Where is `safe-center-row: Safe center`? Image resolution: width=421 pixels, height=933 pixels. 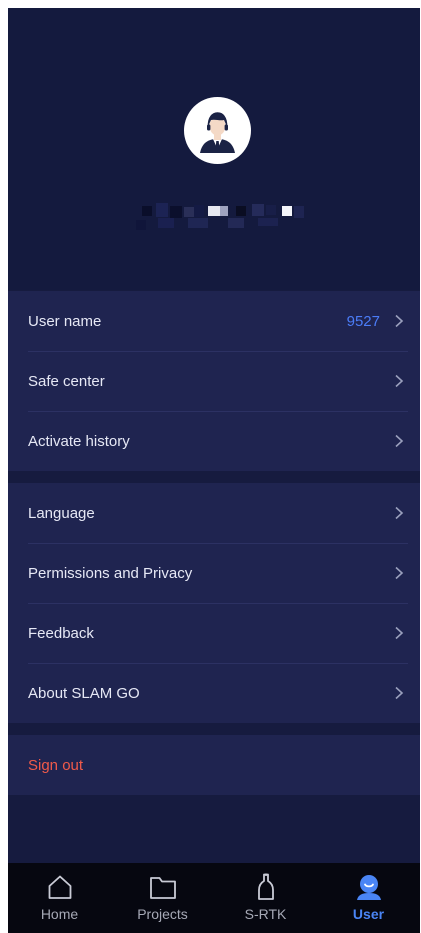 safe-center-row: Safe center is located at coordinates (214, 381).